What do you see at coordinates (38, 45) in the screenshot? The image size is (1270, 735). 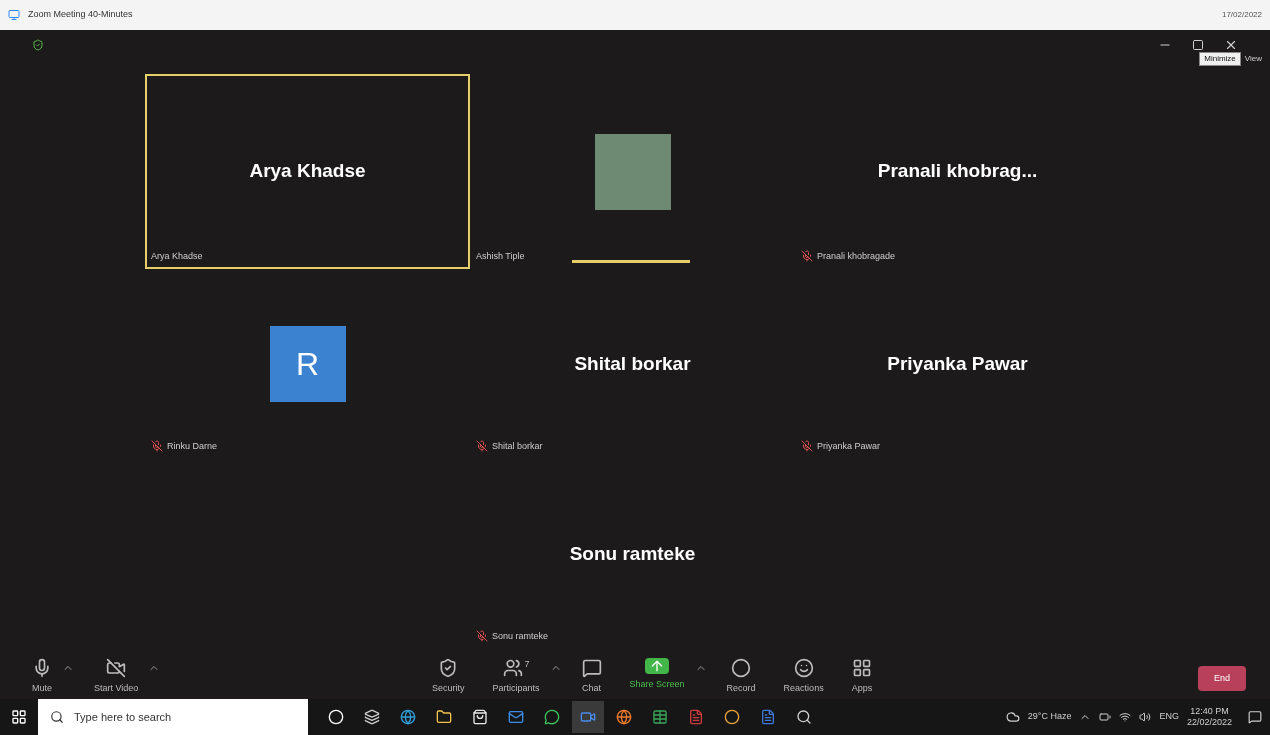 I see `encryption-shield-icon` at bounding box center [38, 45].